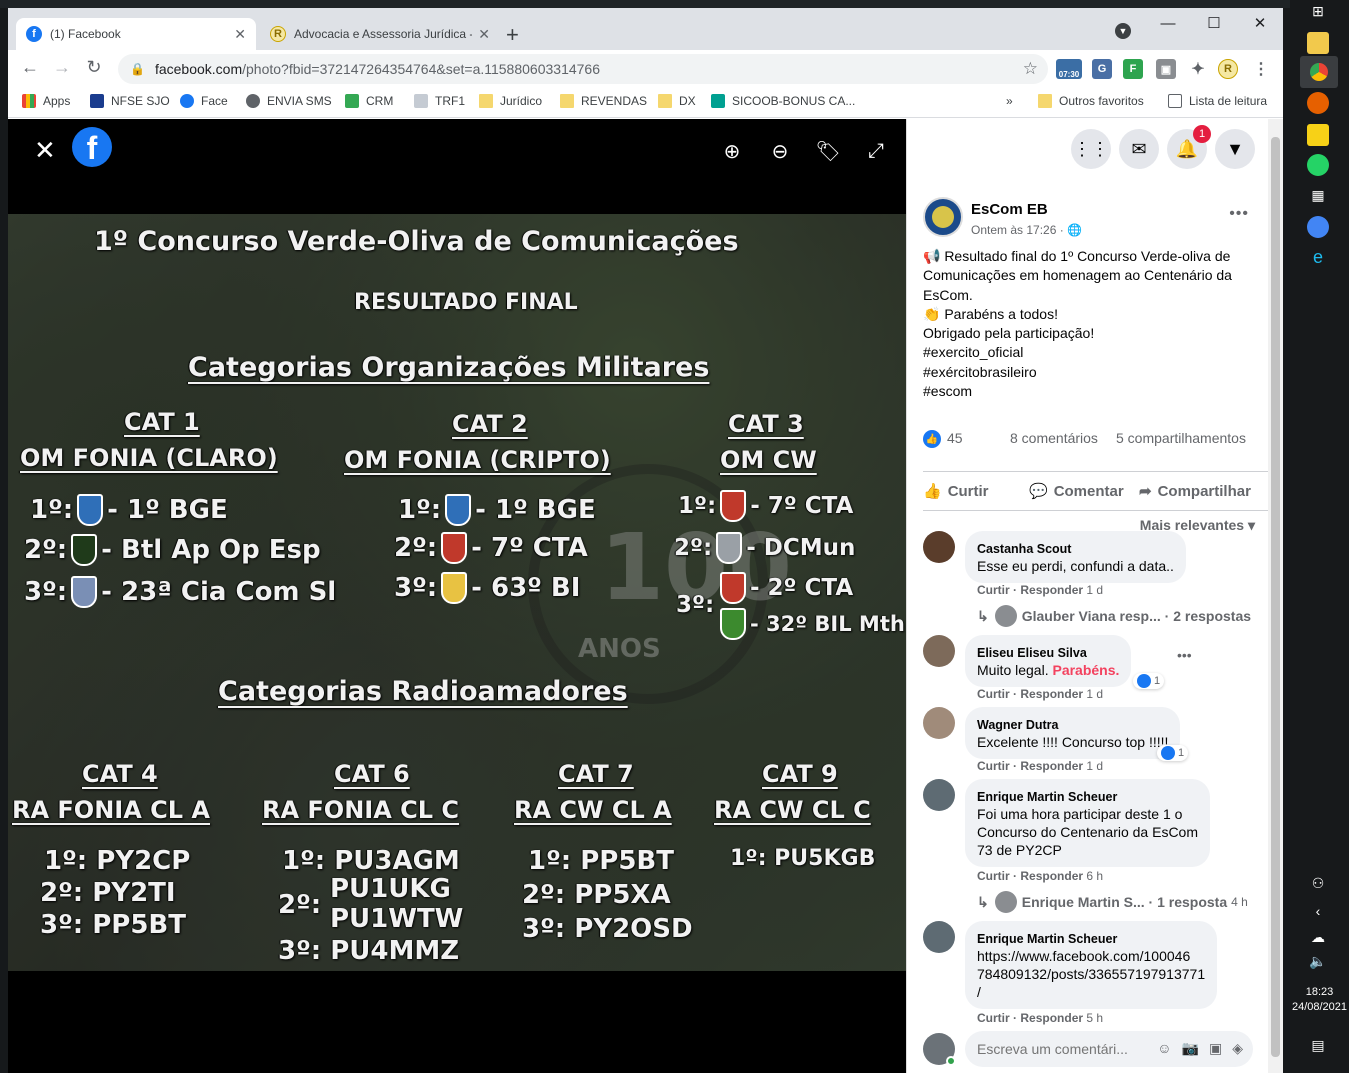  I want to click on fullscreen-icon: ⤢, so click(876, 151).